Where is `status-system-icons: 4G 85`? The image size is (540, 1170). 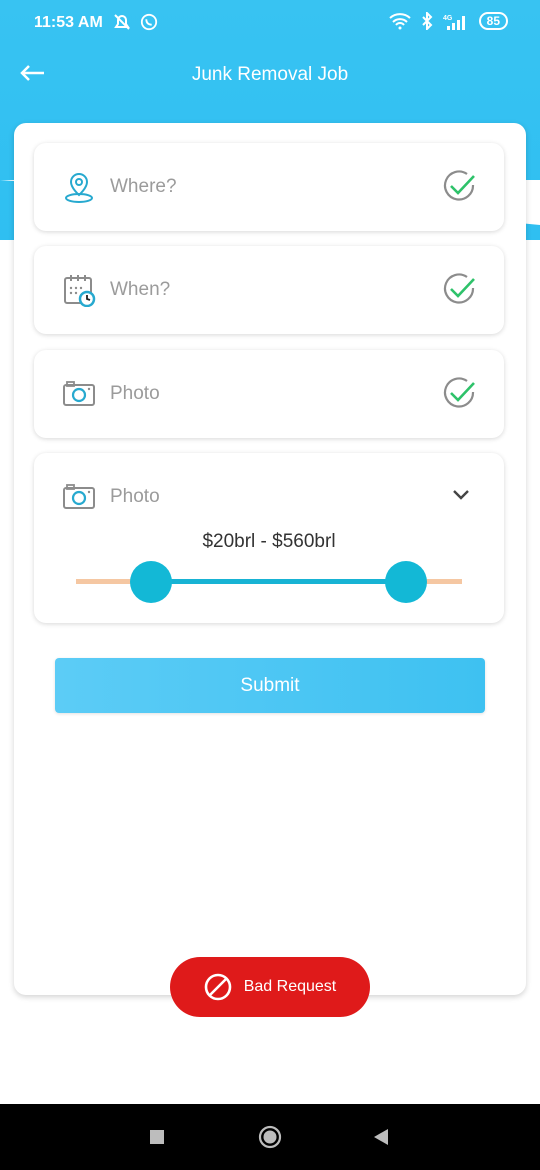
status-system-icons: 4G 85 is located at coordinates (448, 21).